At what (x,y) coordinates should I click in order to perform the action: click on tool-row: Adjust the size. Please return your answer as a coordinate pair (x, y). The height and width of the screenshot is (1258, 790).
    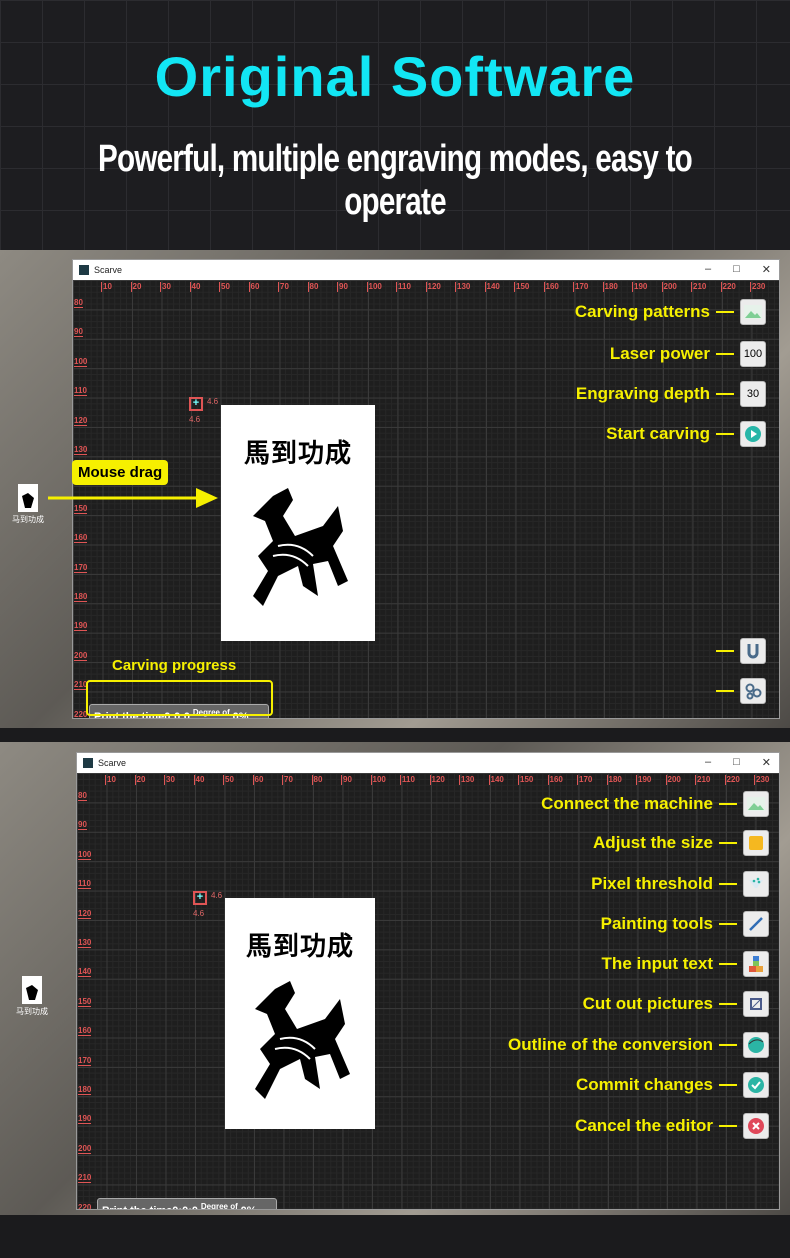
    Looking at the image, I should click on (681, 843).